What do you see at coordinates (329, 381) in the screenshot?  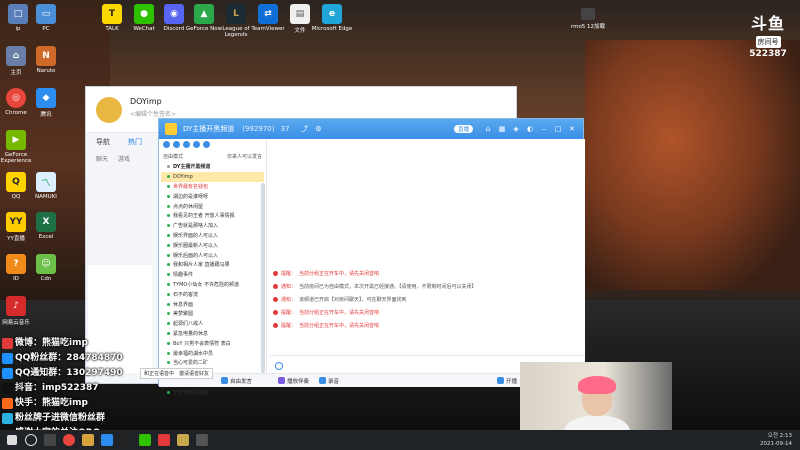 I see `record-button: 录音` at bounding box center [329, 381].